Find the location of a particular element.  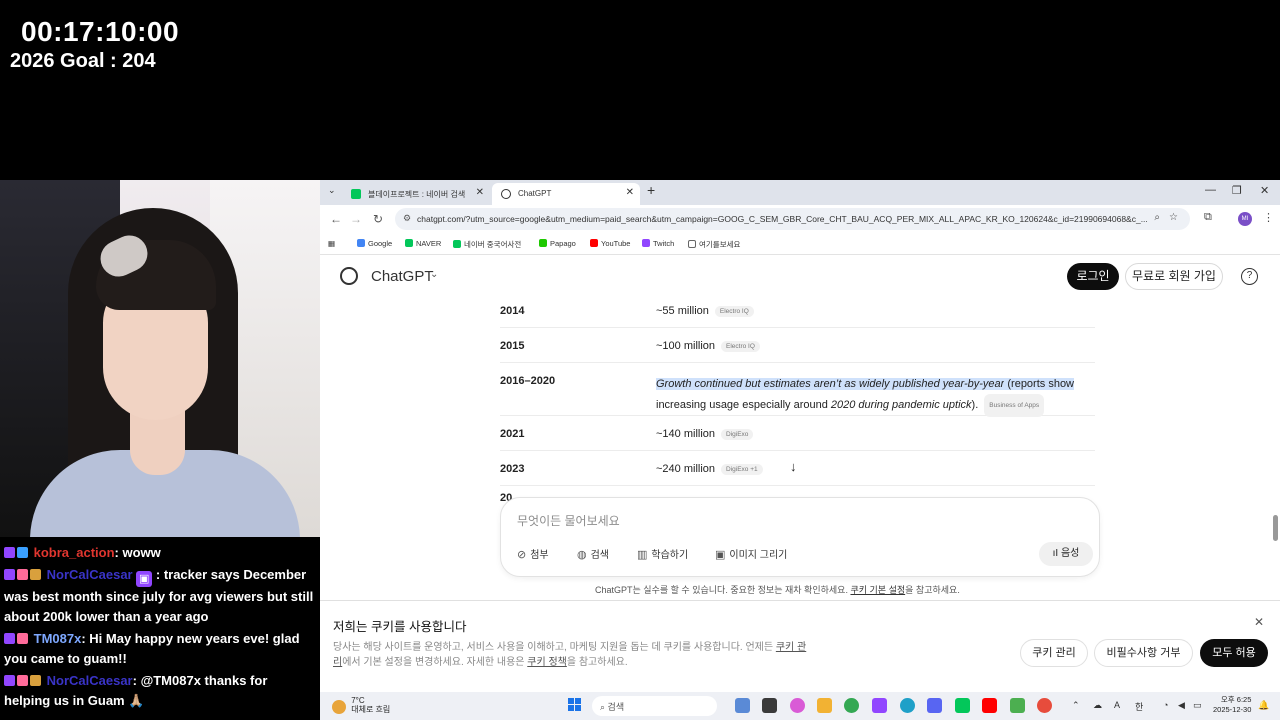

source-chip: DigiExo +1 is located at coordinates (742, 469).